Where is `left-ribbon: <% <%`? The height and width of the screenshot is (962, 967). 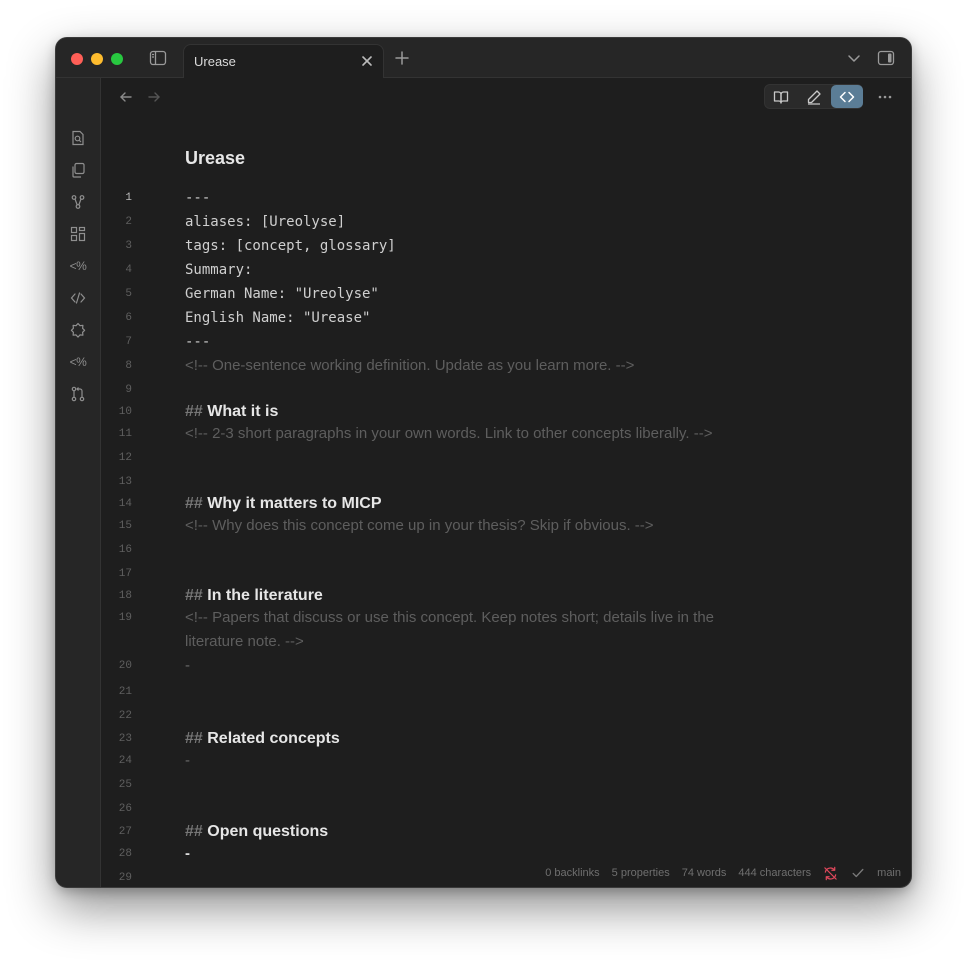
left-ribbon: <% <% is located at coordinates (78, 482).